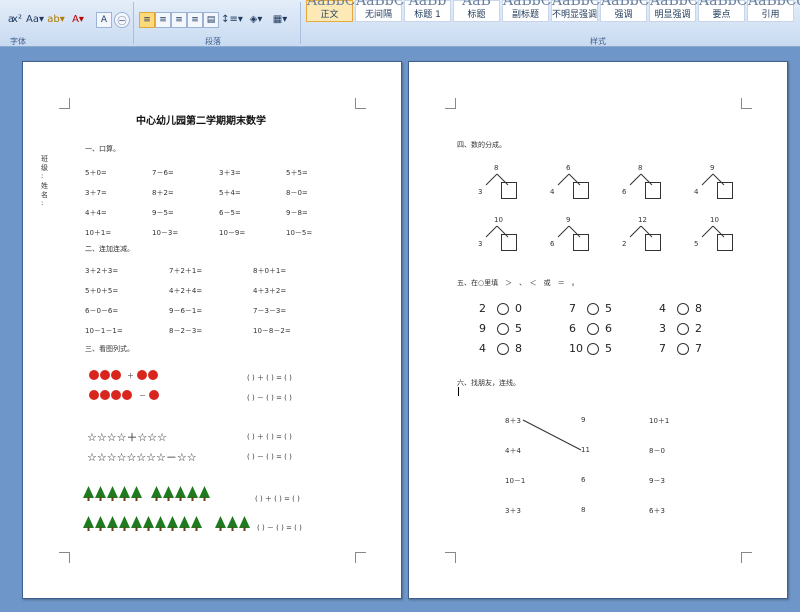 This screenshot has height=612, width=800. Describe the element at coordinates (530, 11) in the screenshot. I see `style-4: AaBbCc 副标题` at that location.